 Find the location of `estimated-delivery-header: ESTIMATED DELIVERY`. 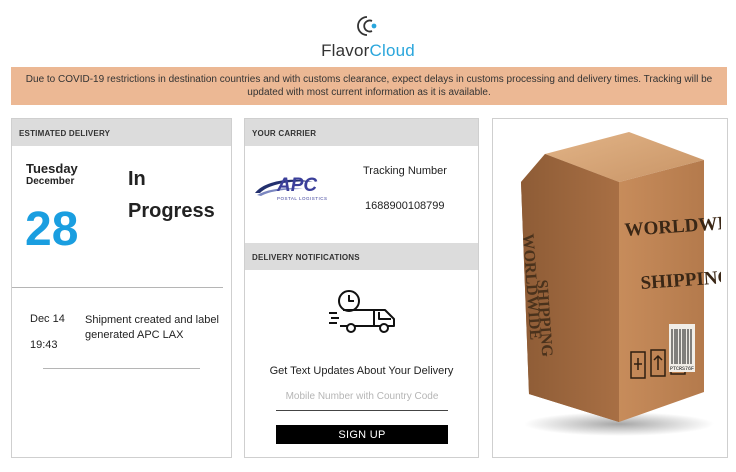

estimated-delivery-header: ESTIMATED DELIVERY is located at coordinates (121, 132).